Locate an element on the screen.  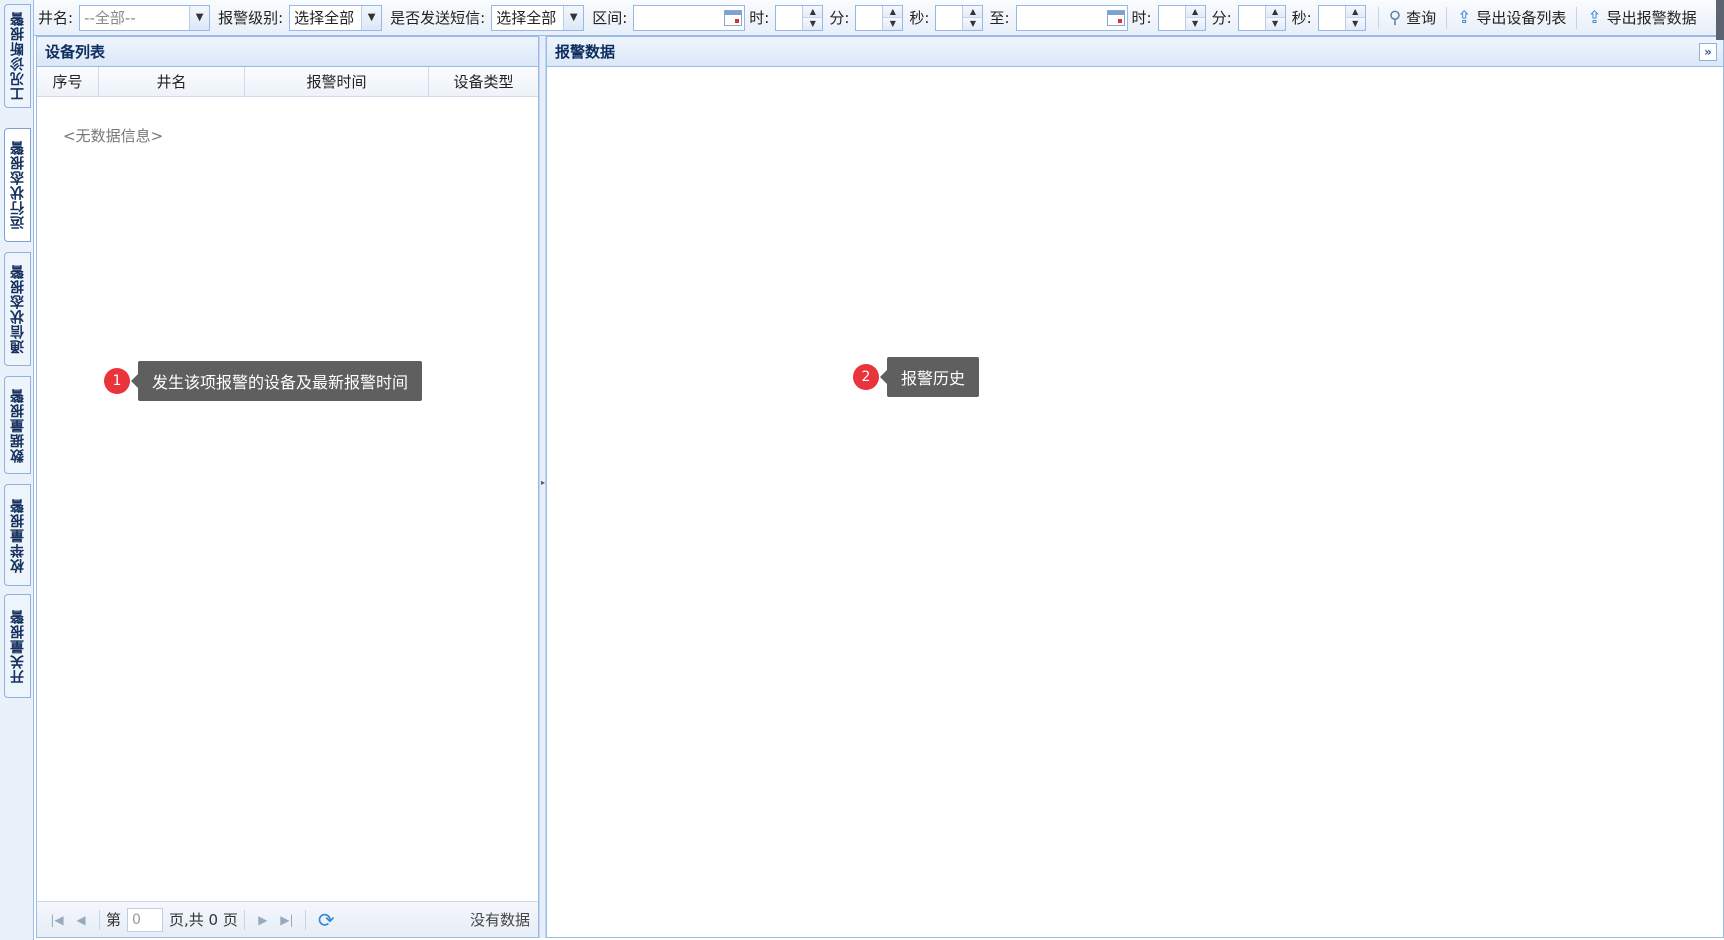
collapse-arrow-icon: ▸ is located at coordinates (543, 482).